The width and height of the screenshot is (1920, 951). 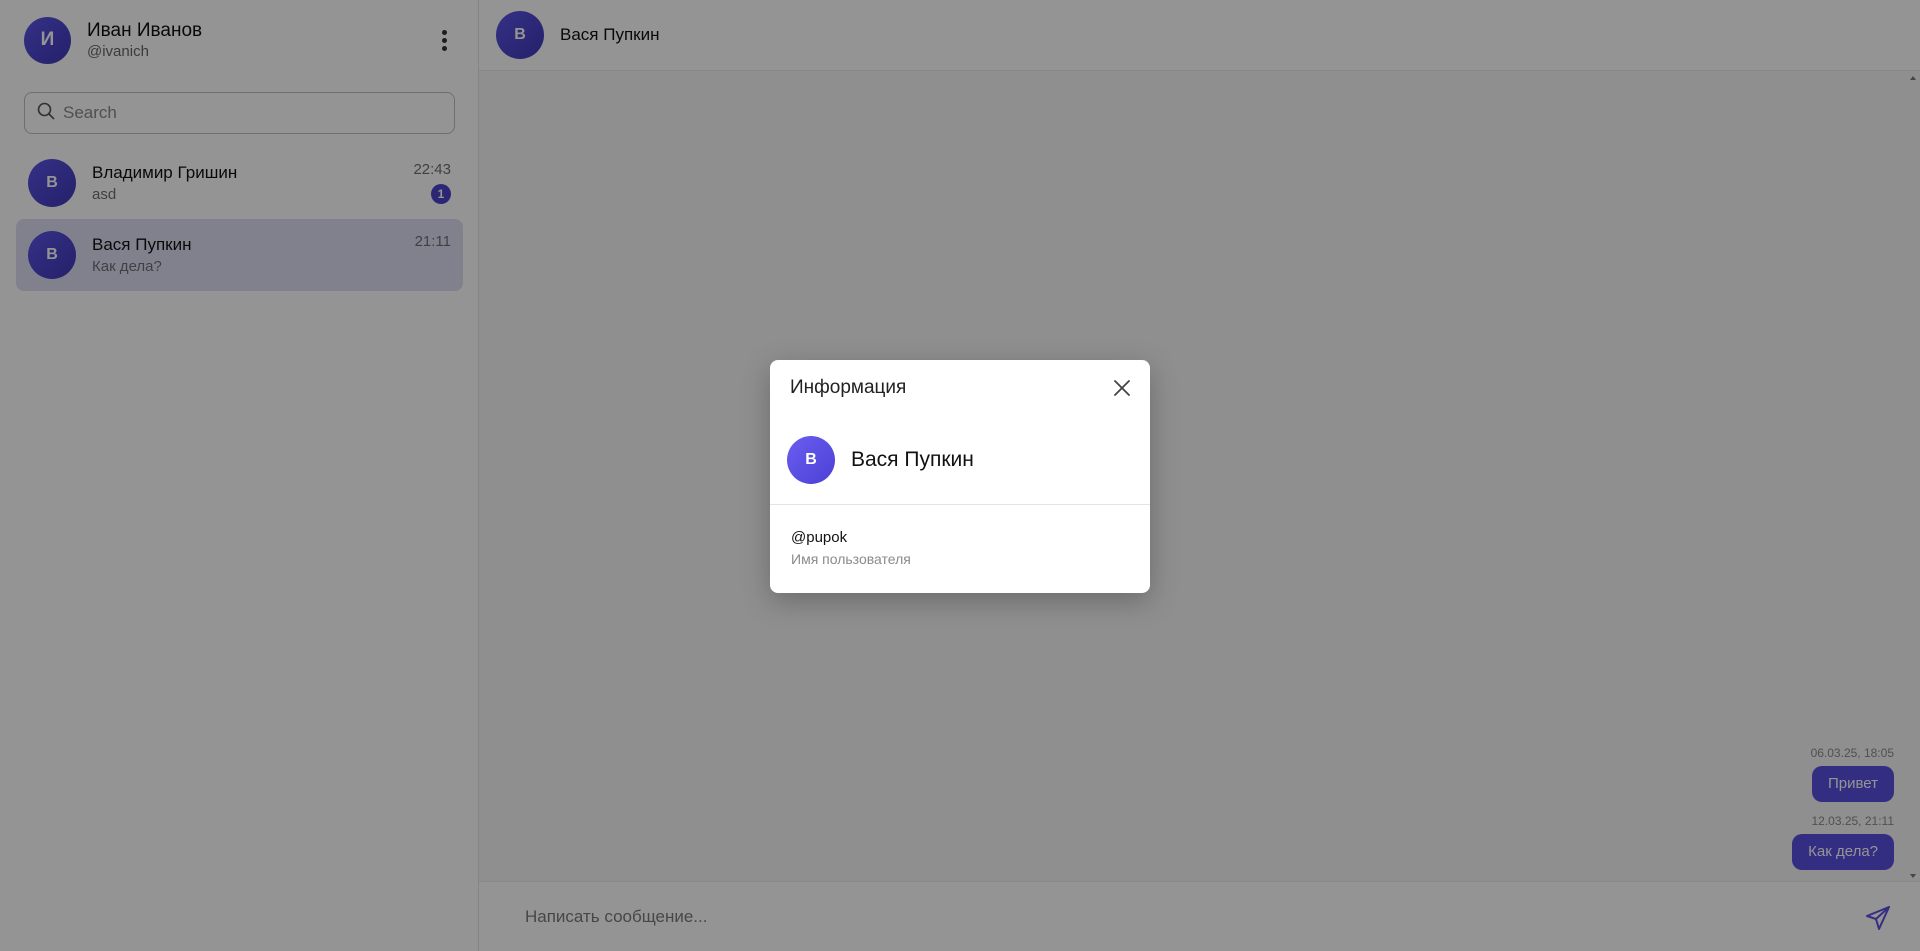 I want to click on modal-username-label: Имя пользователя, so click(x=851, y=559).